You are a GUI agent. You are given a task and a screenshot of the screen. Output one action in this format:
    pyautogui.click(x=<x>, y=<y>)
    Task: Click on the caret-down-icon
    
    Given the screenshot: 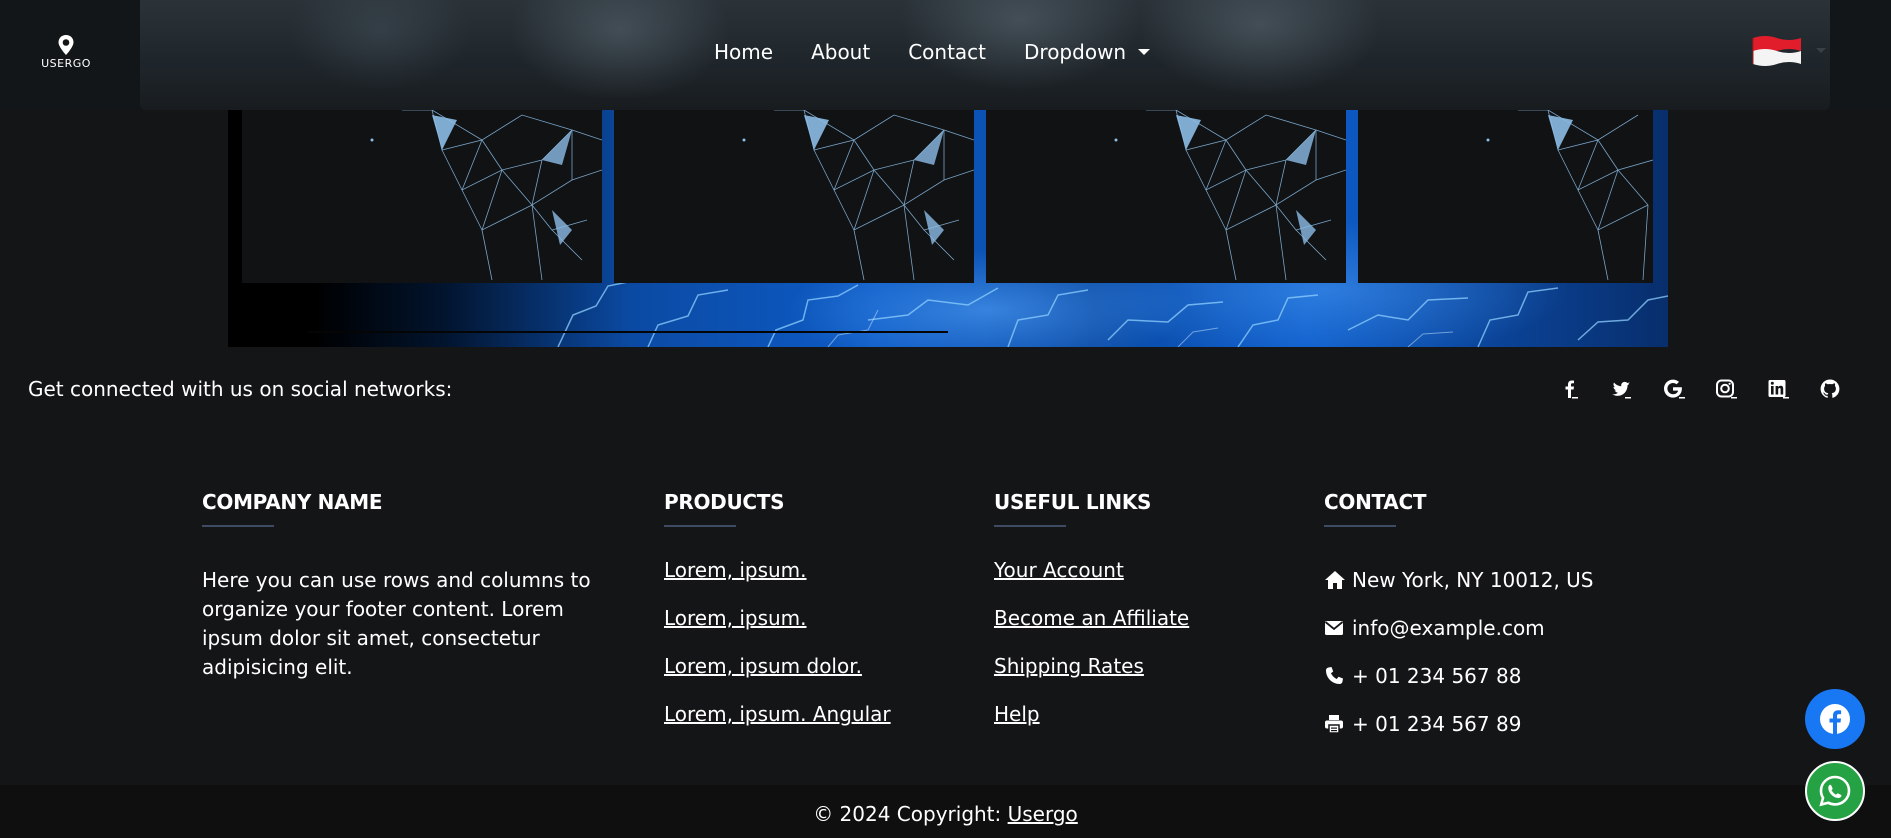 What is the action you would take?
    pyautogui.click(x=1144, y=51)
    